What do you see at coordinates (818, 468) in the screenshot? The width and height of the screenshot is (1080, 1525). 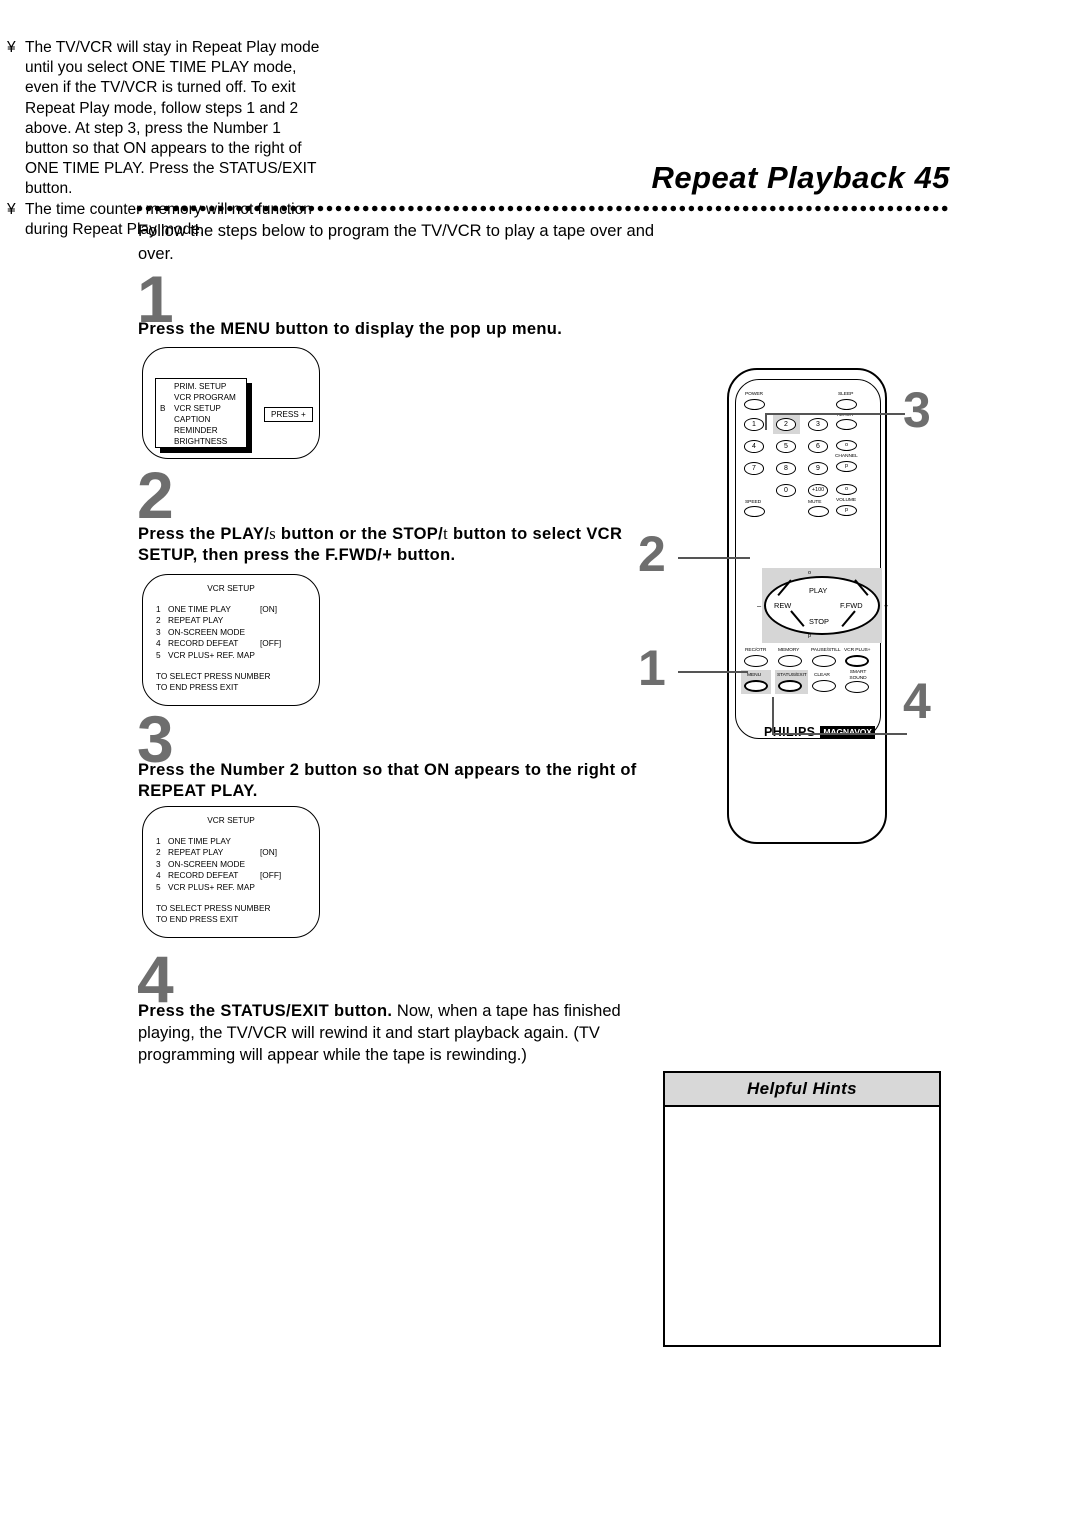 I see `number-button-9: 9` at bounding box center [818, 468].